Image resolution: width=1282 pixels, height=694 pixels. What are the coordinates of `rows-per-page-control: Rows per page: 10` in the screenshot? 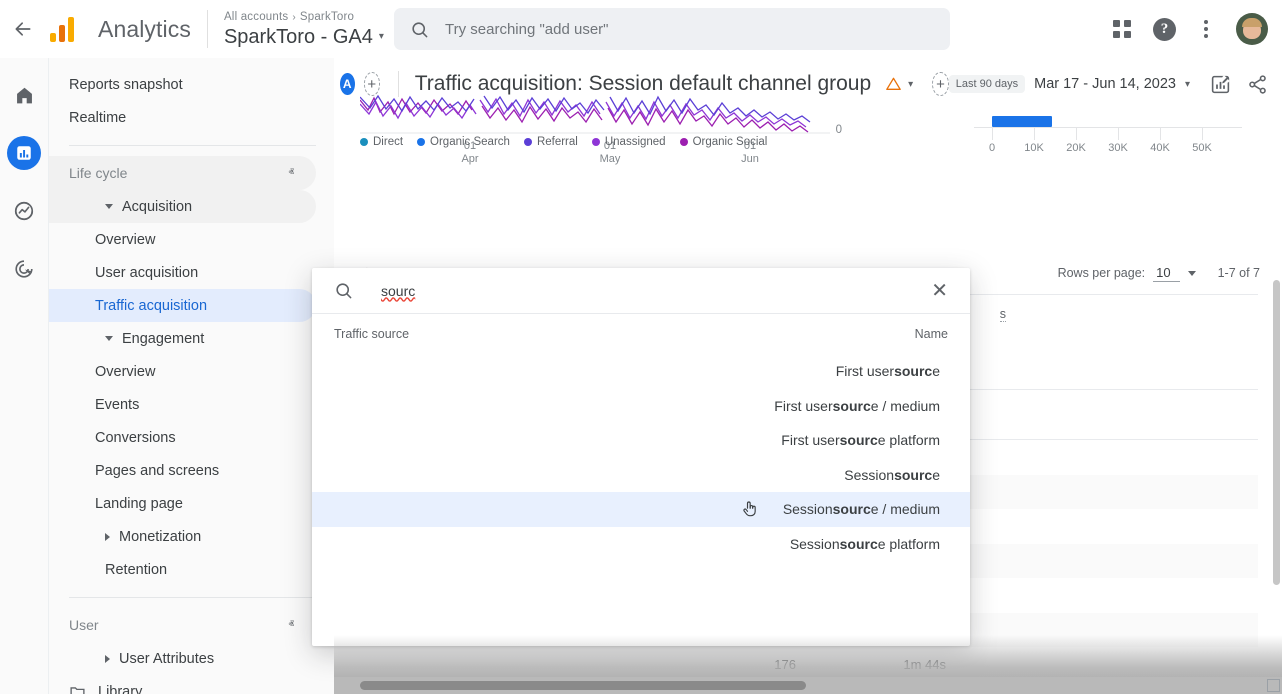 It's located at (1127, 273).